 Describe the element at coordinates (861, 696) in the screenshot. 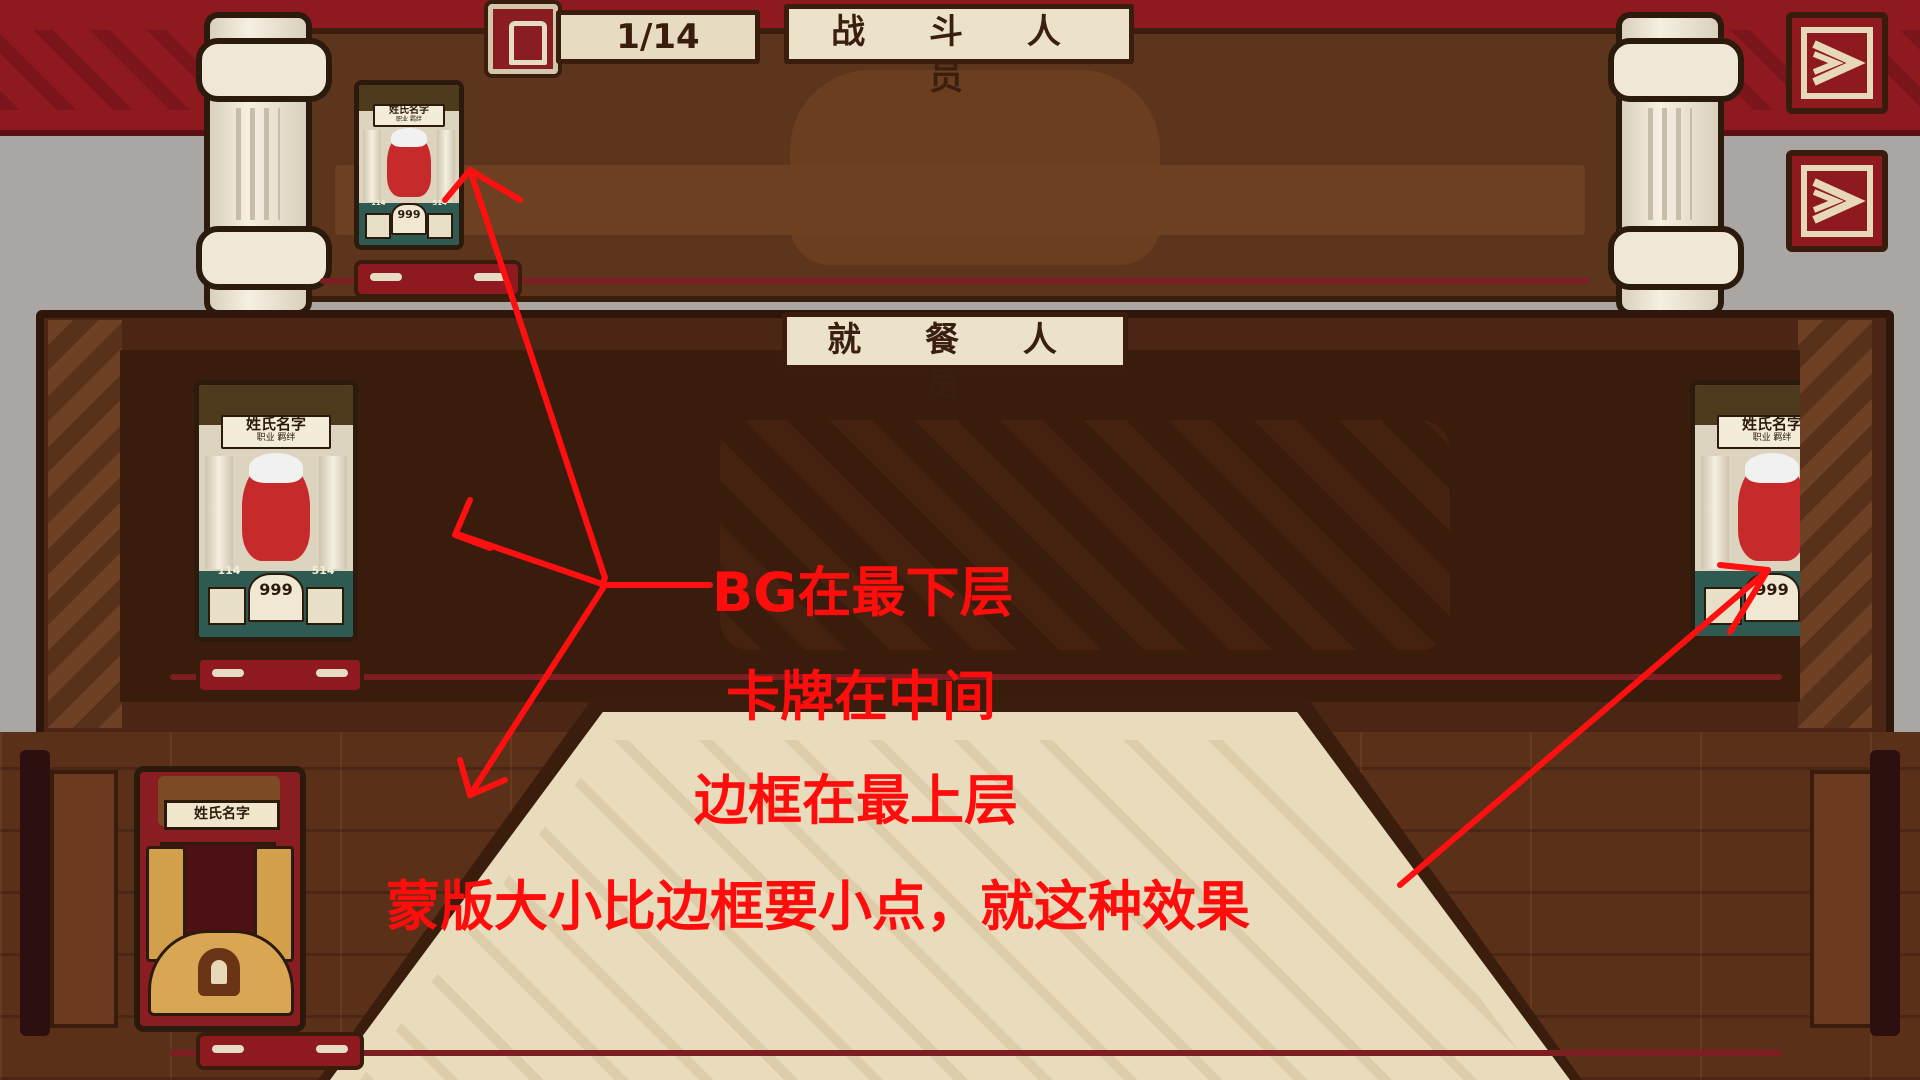

I see `annotation-card-layer: 卡牌在中间` at that location.